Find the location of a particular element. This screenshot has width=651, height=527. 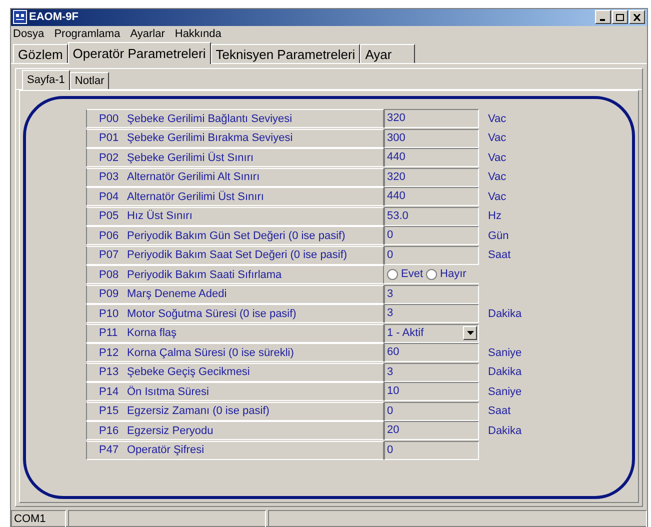

parameter-name: Korna Çalma Süresi (0 ise sürekli) is located at coordinates (210, 353).